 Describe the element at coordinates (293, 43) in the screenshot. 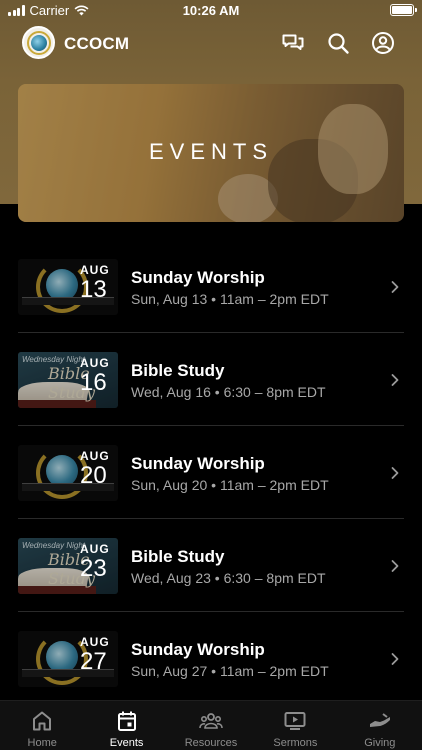

I see `messages-icon` at that location.